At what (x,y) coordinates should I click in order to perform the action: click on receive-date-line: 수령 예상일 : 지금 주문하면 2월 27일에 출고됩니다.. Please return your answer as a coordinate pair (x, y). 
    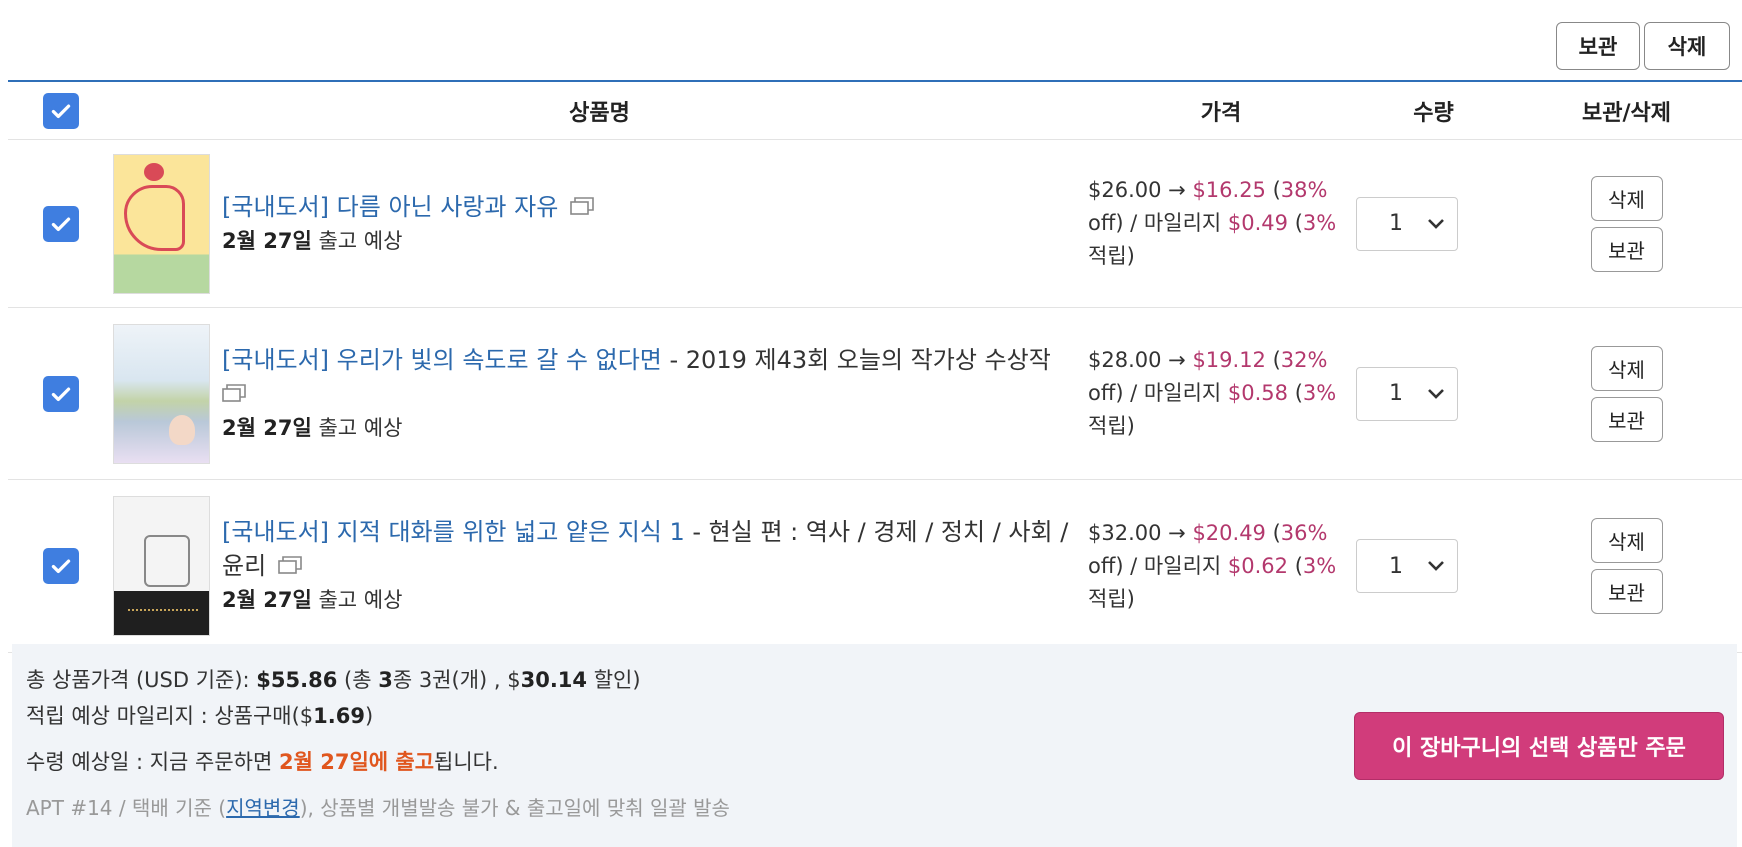
    Looking at the image, I should click on (262, 762).